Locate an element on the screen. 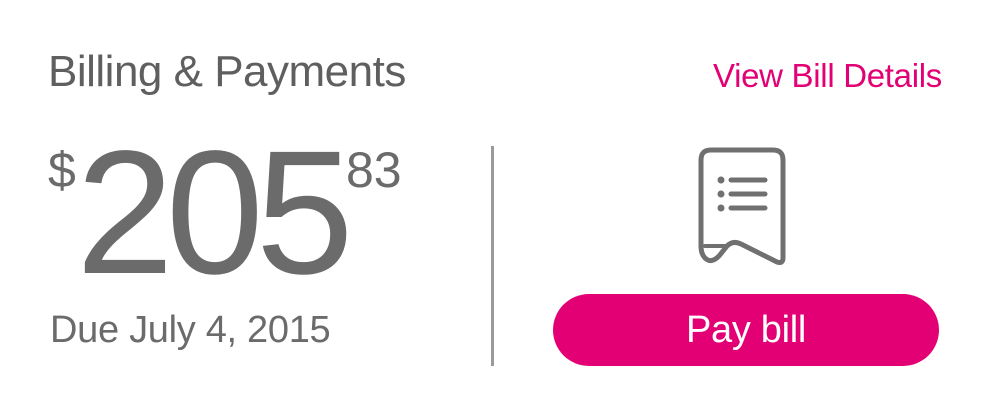 The image size is (990, 411). pay-bill-button: Pay bill is located at coordinates (746, 330).